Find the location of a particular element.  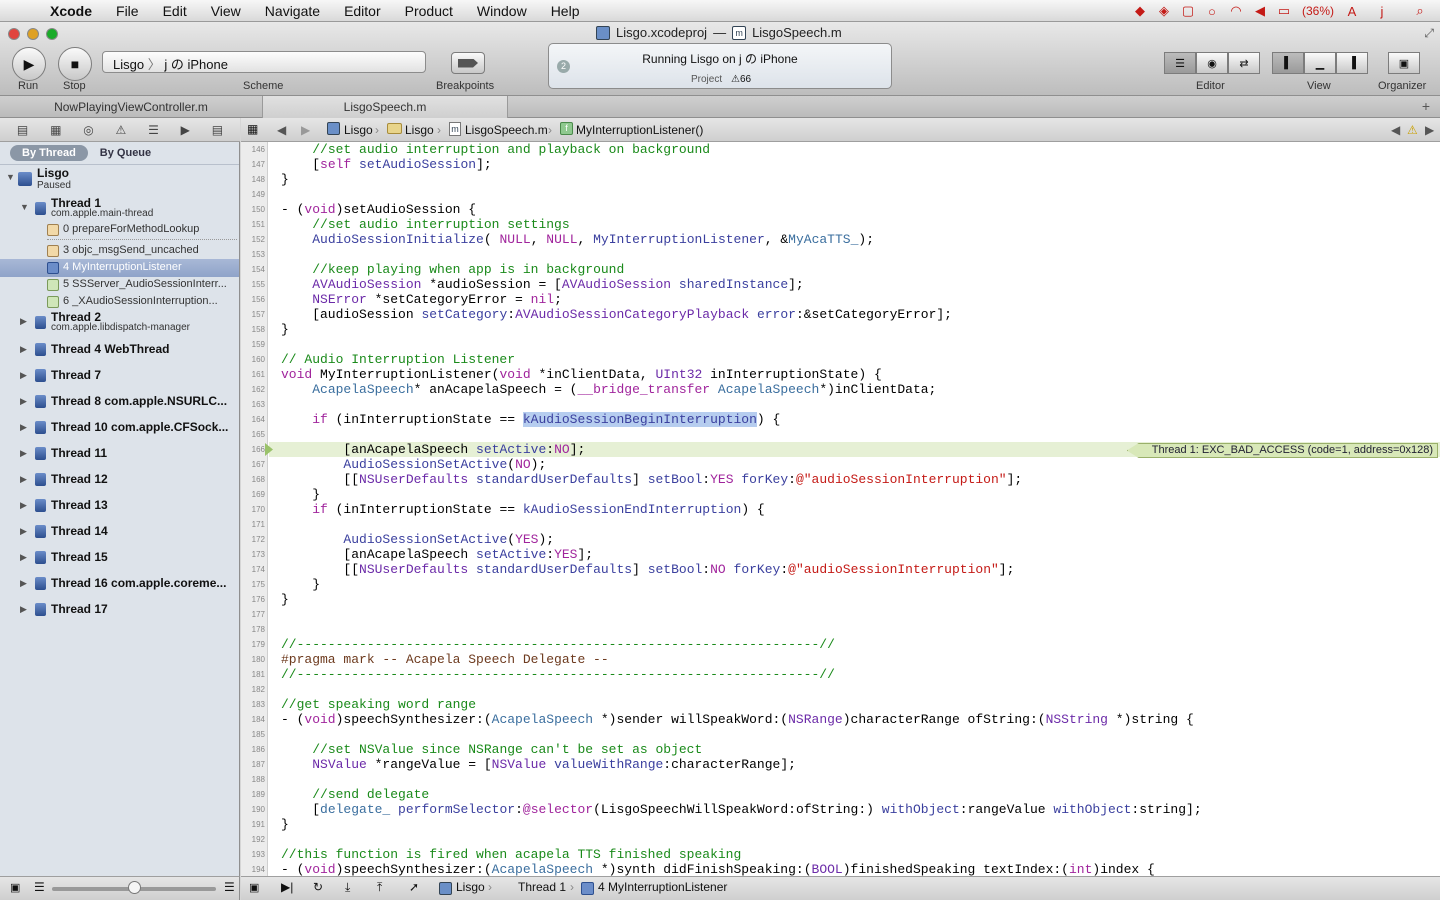

line-number: 179 is located at coordinates (253, 644).